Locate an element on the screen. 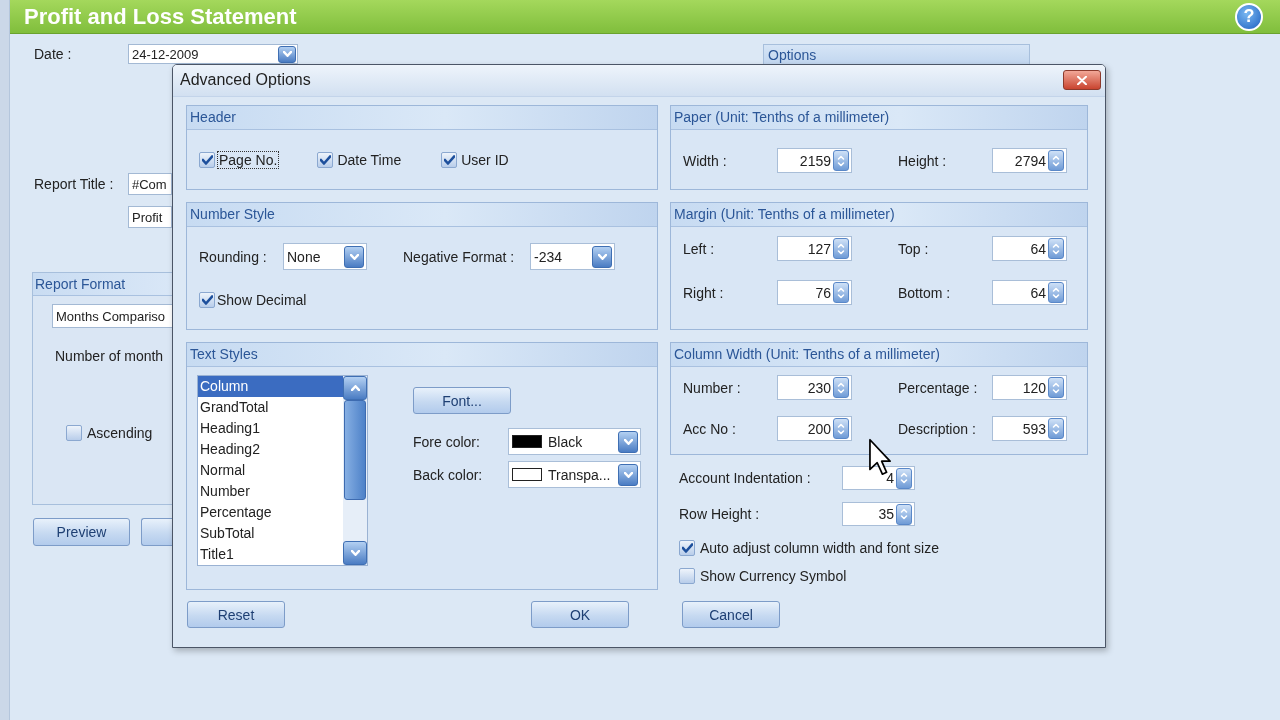 Image resolution: width=1280 pixels, height=720 pixels. list-item: Percentage is located at coordinates (270, 512).